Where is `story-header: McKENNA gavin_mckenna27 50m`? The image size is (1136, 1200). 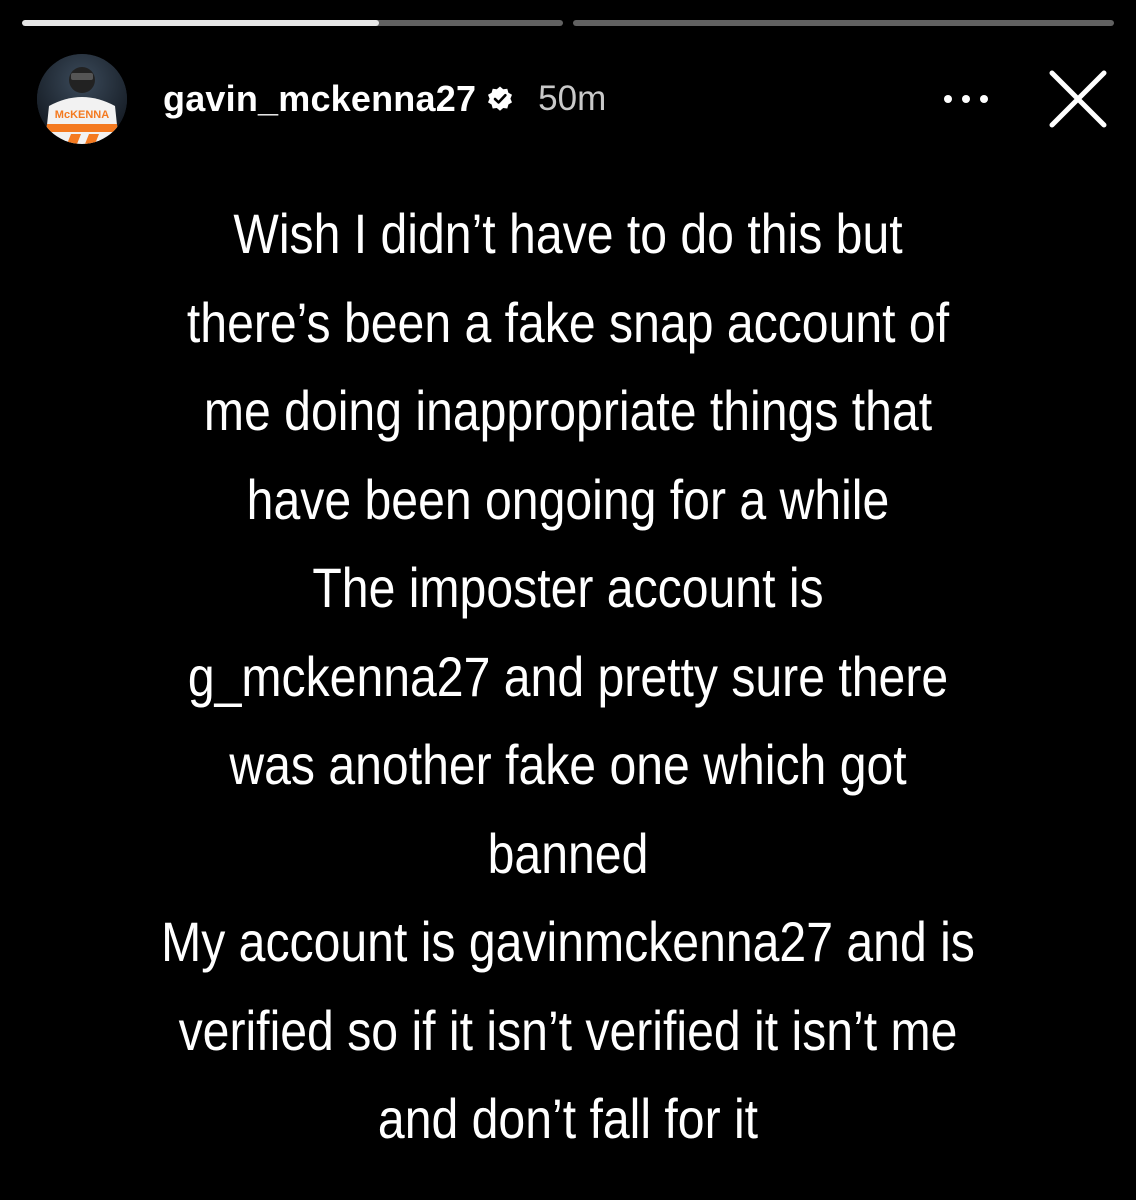 story-header: McKENNA gavin_mckenna27 50m is located at coordinates (572, 99).